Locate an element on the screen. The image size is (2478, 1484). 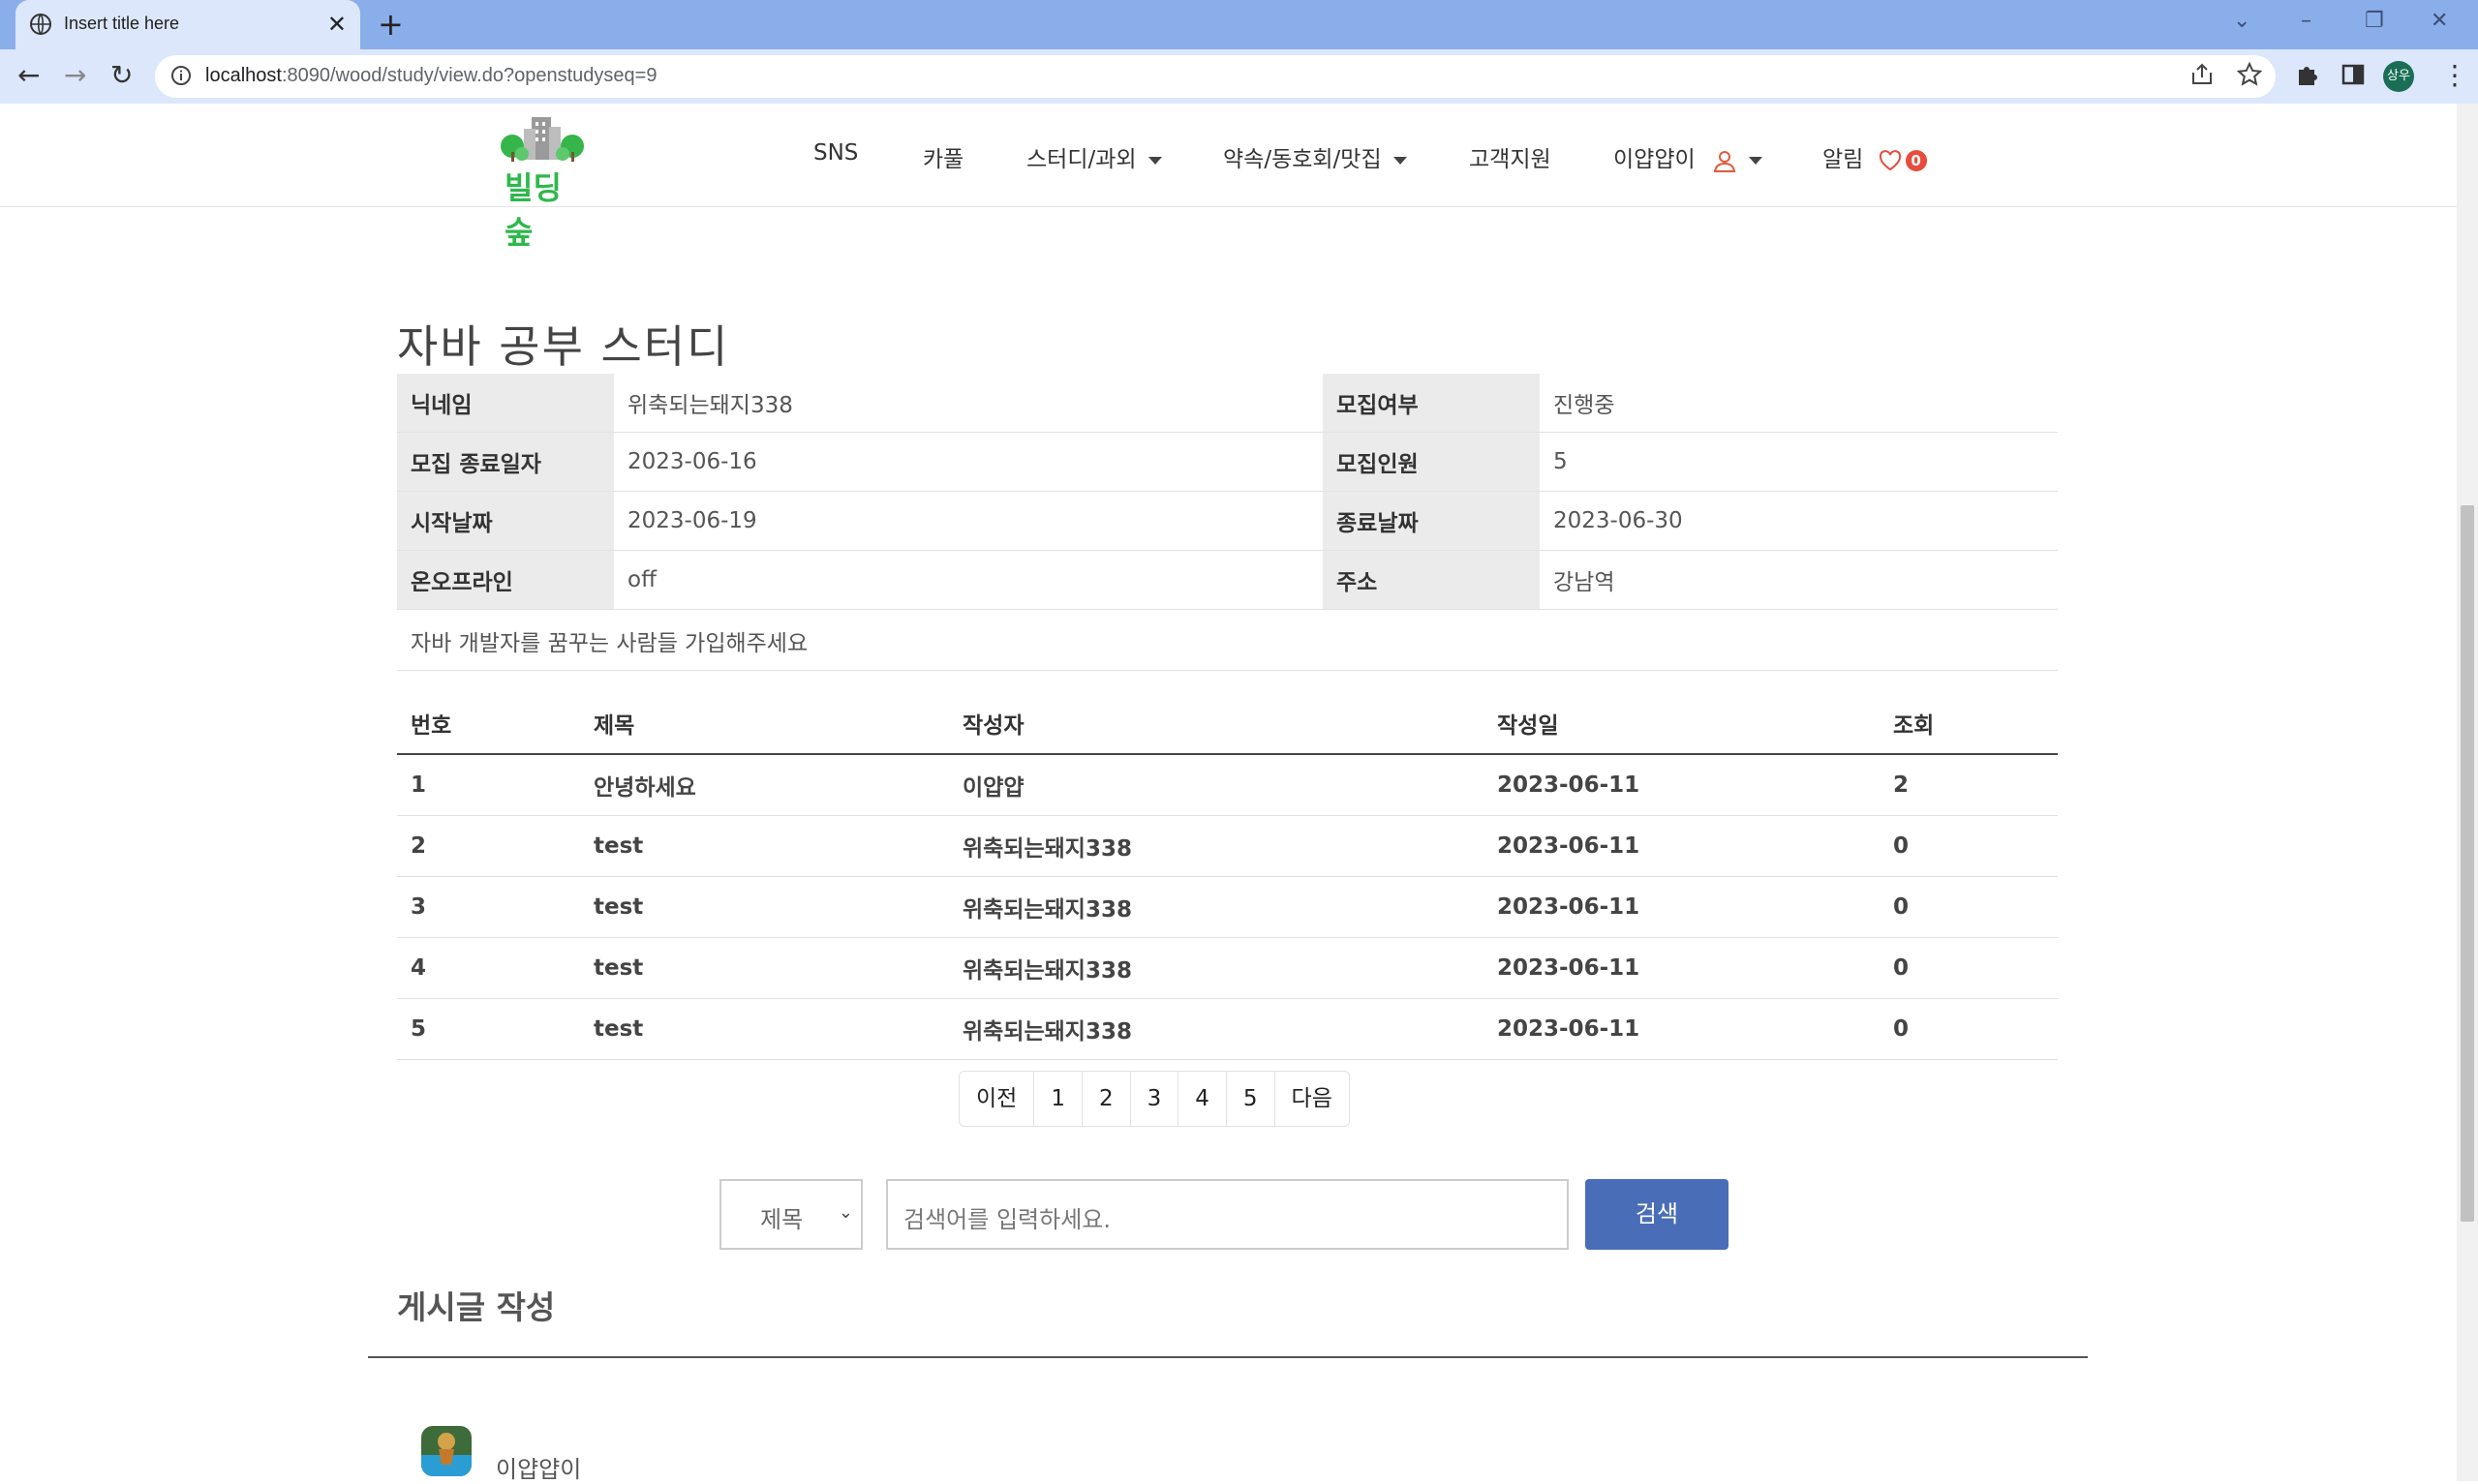
tab-close-icon: ✕ is located at coordinates (337, 24).